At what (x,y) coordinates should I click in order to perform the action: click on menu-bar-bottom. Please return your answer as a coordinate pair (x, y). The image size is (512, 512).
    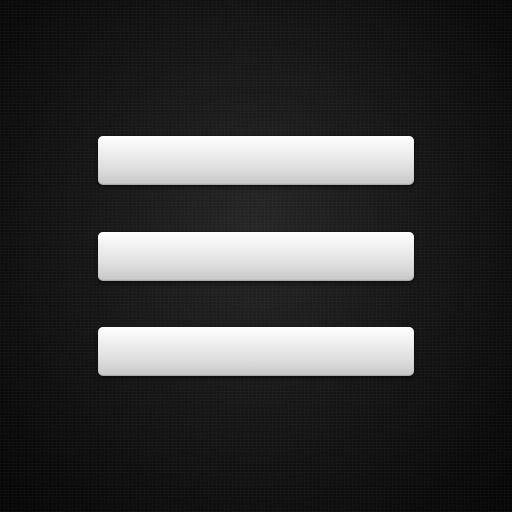
    Looking at the image, I should click on (256, 351).